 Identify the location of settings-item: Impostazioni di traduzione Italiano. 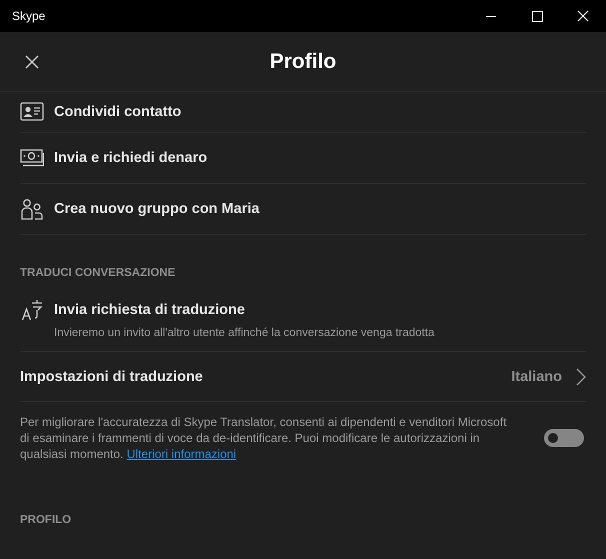
(303, 377).